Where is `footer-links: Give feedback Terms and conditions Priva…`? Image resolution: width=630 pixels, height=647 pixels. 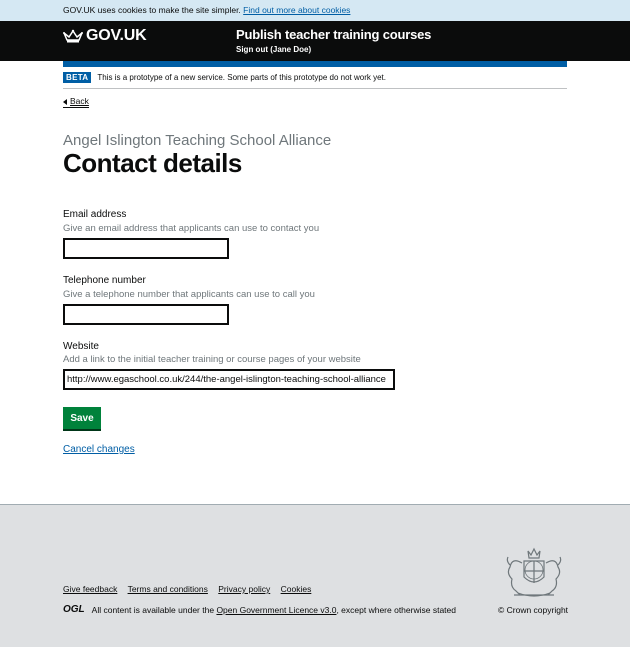
footer-links: Give feedback Terms and conditions Priva… is located at coordinates (191, 589).